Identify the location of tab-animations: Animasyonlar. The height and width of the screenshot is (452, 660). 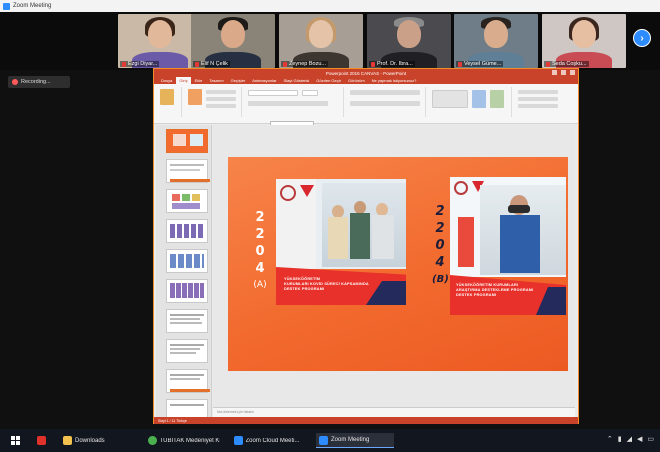
(264, 80).